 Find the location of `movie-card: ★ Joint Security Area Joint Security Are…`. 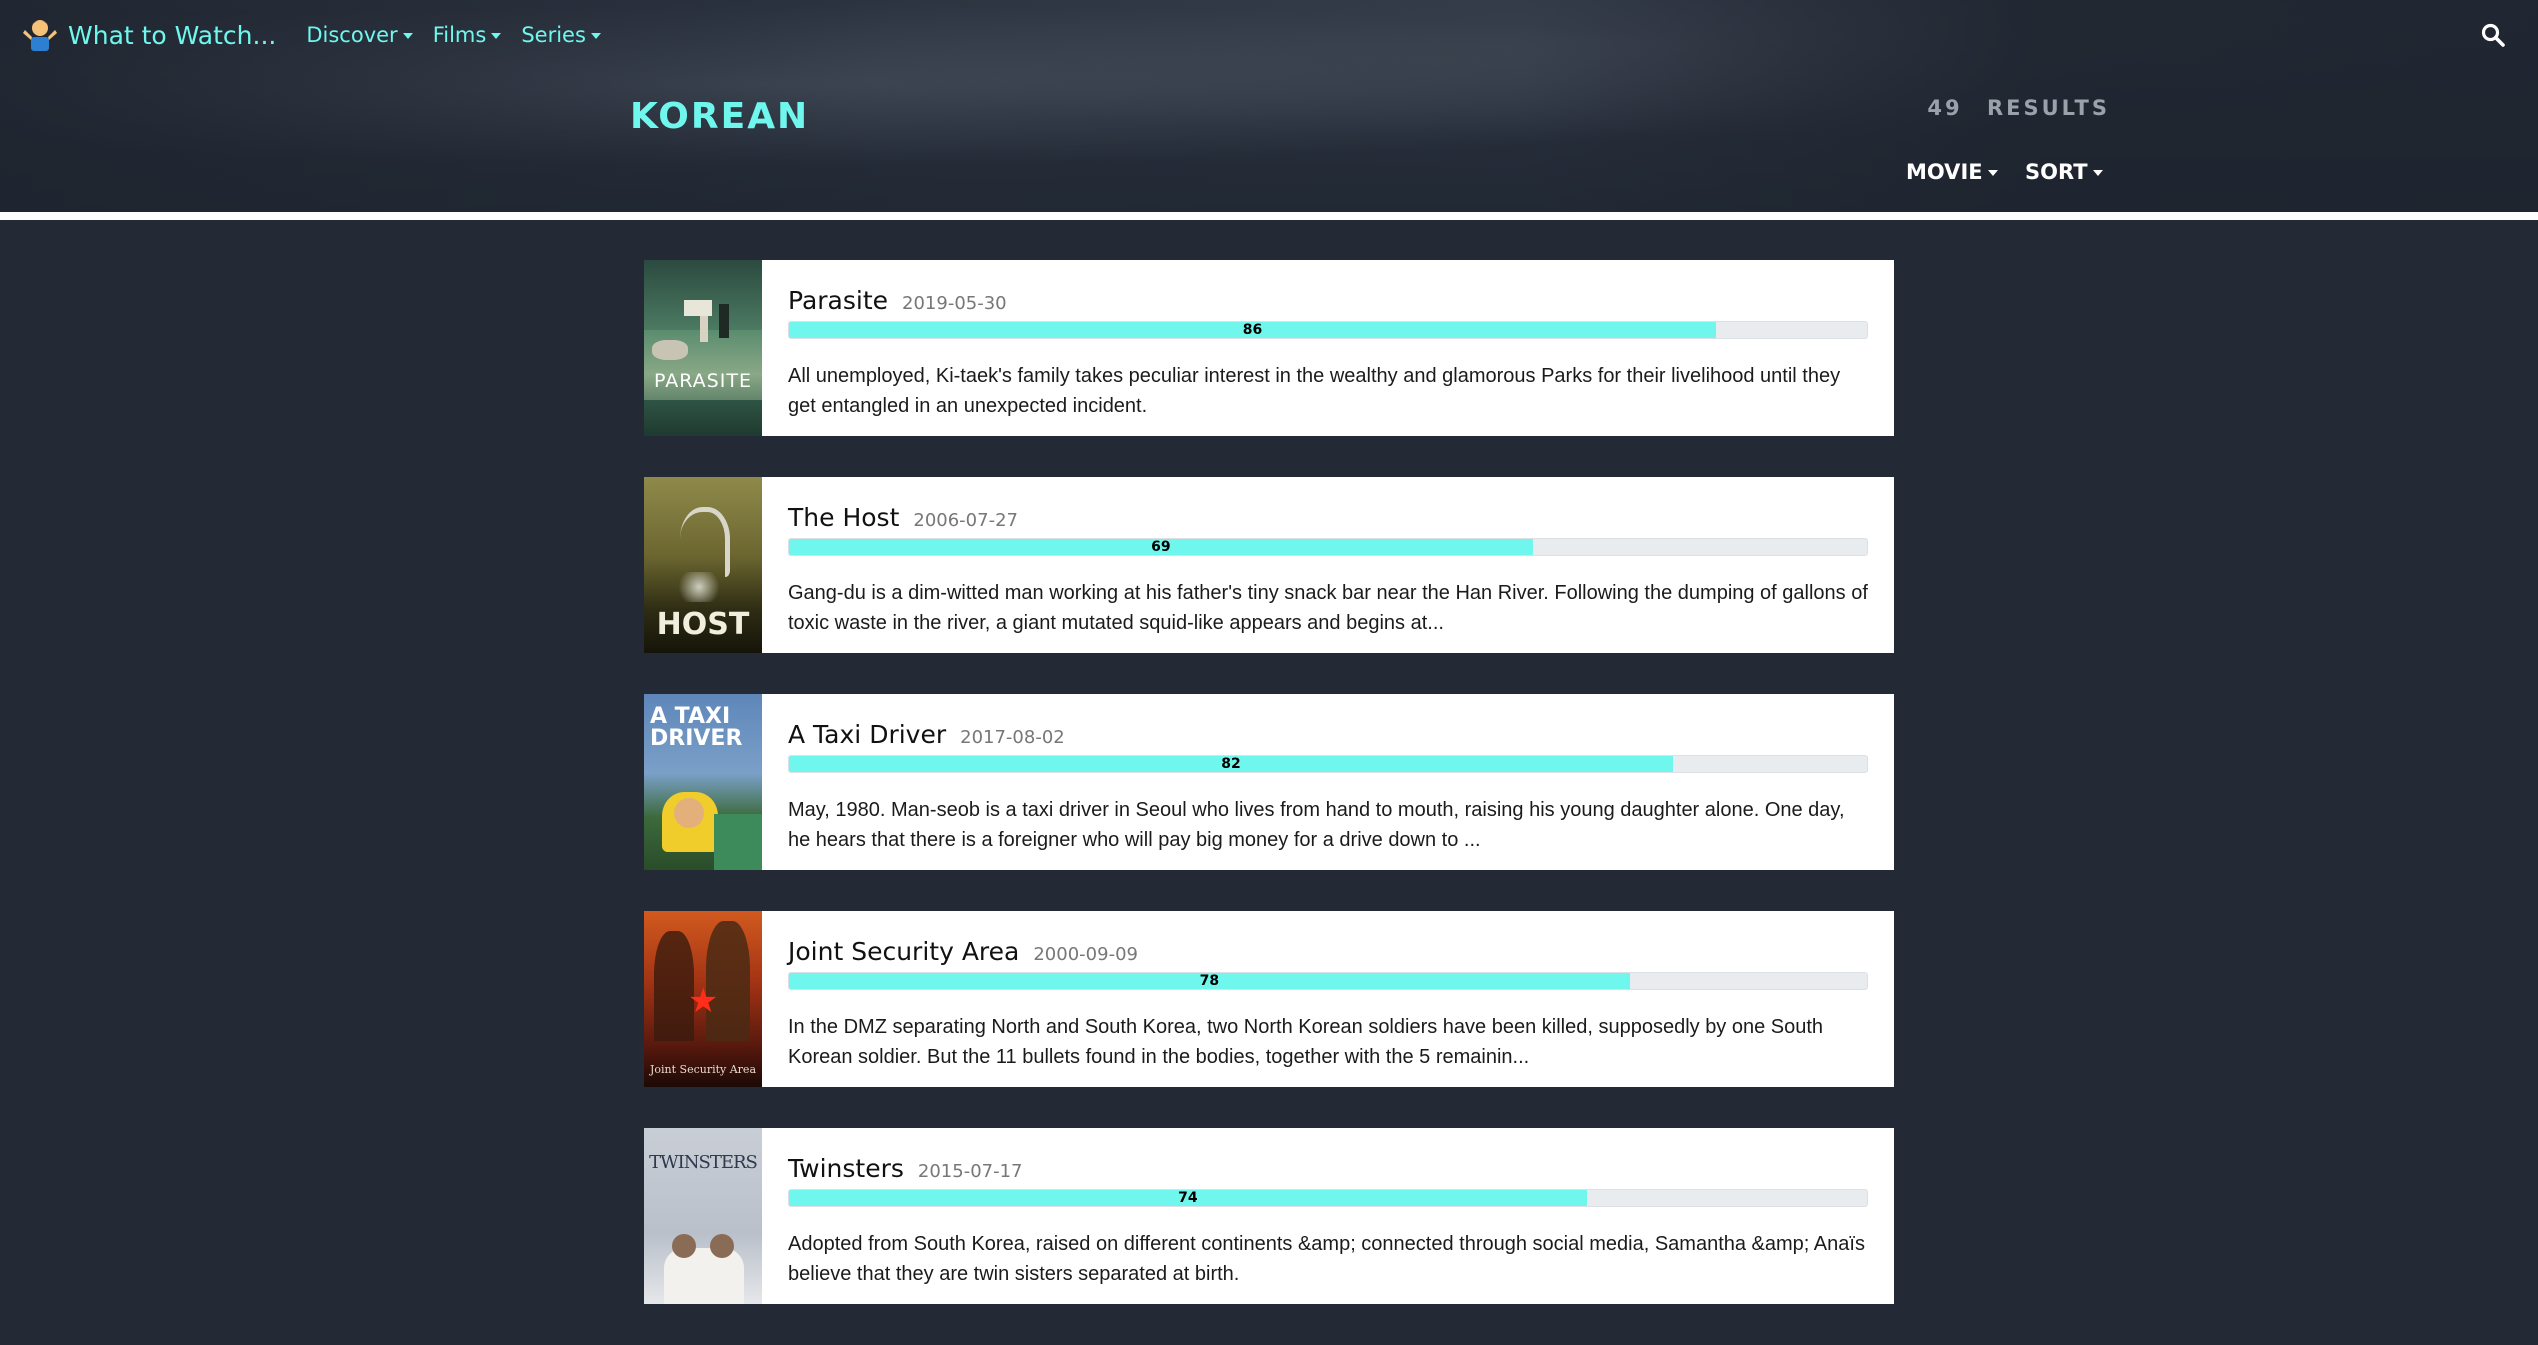

movie-card: ★ Joint Security Area Joint Security Are… is located at coordinates (1269, 999).